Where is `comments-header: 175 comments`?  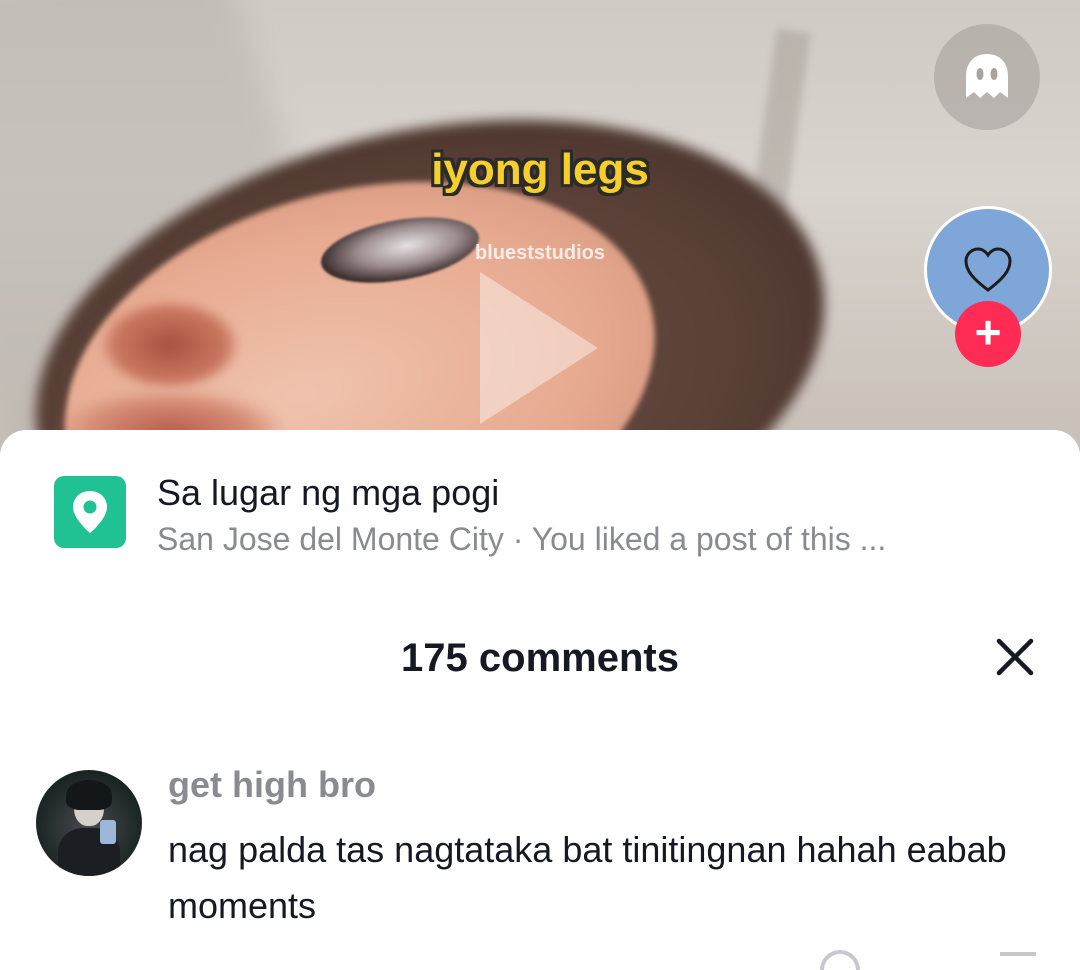 comments-header: 175 comments is located at coordinates (540, 658).